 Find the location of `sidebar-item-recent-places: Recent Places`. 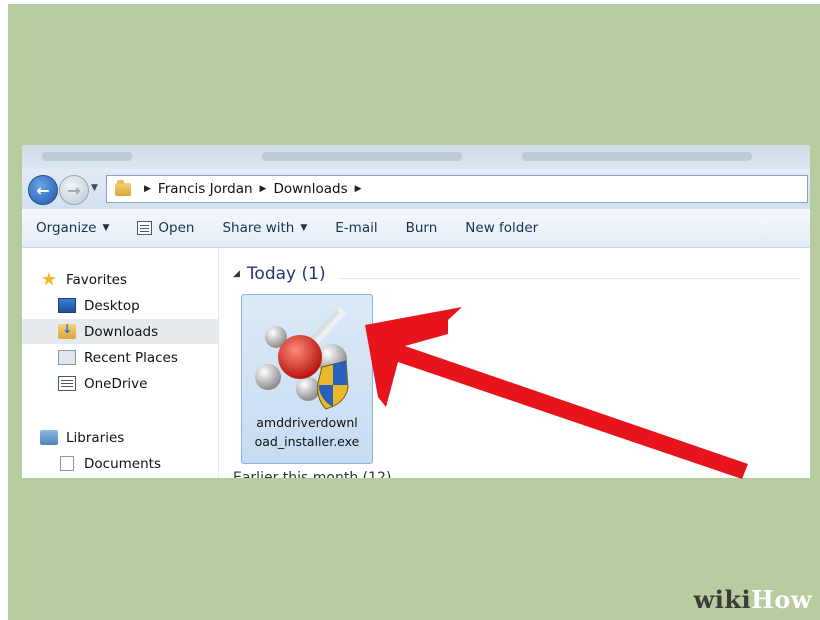

sidebar-item-recent-places: Recent Places is located at coordinates (120, 357).